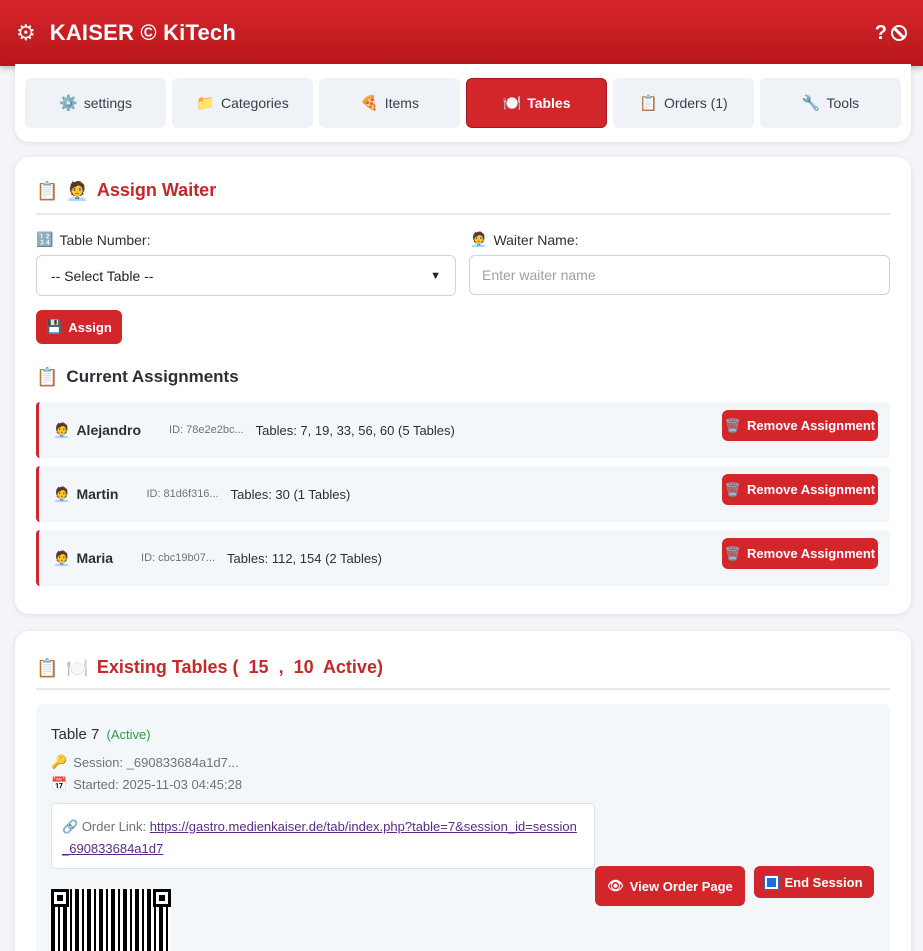 This screenshot has width=923, height=951. I want to click on table-number-label: 🔢 Table Number:, so click(93, 239).